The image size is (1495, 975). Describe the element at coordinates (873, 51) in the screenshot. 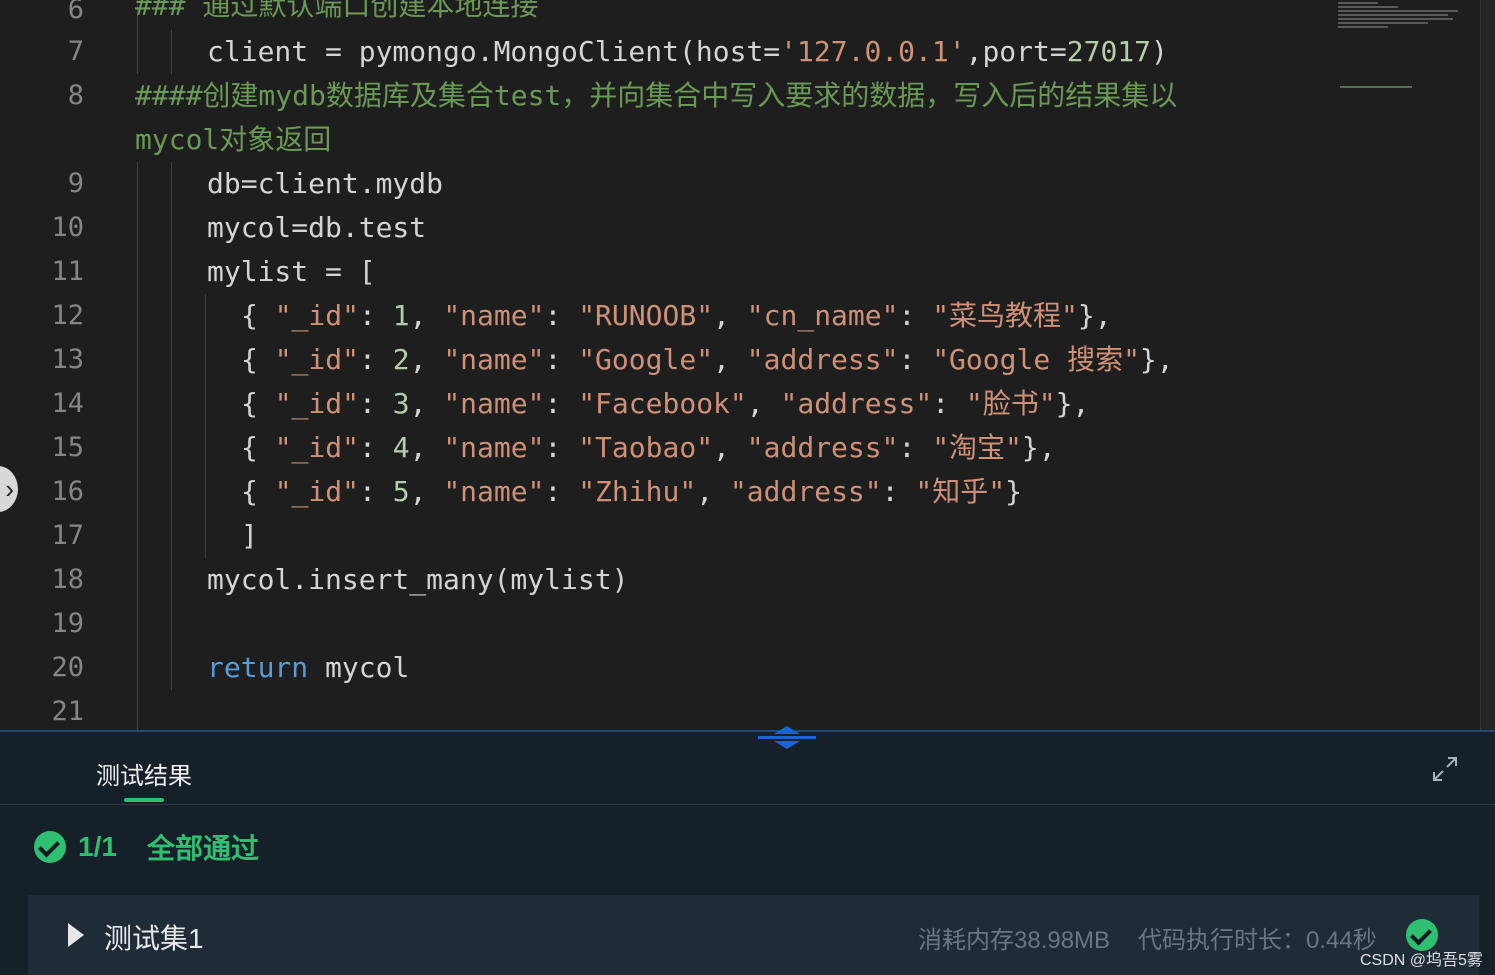

I see `code-token: '127.0.0.1'` at that location.